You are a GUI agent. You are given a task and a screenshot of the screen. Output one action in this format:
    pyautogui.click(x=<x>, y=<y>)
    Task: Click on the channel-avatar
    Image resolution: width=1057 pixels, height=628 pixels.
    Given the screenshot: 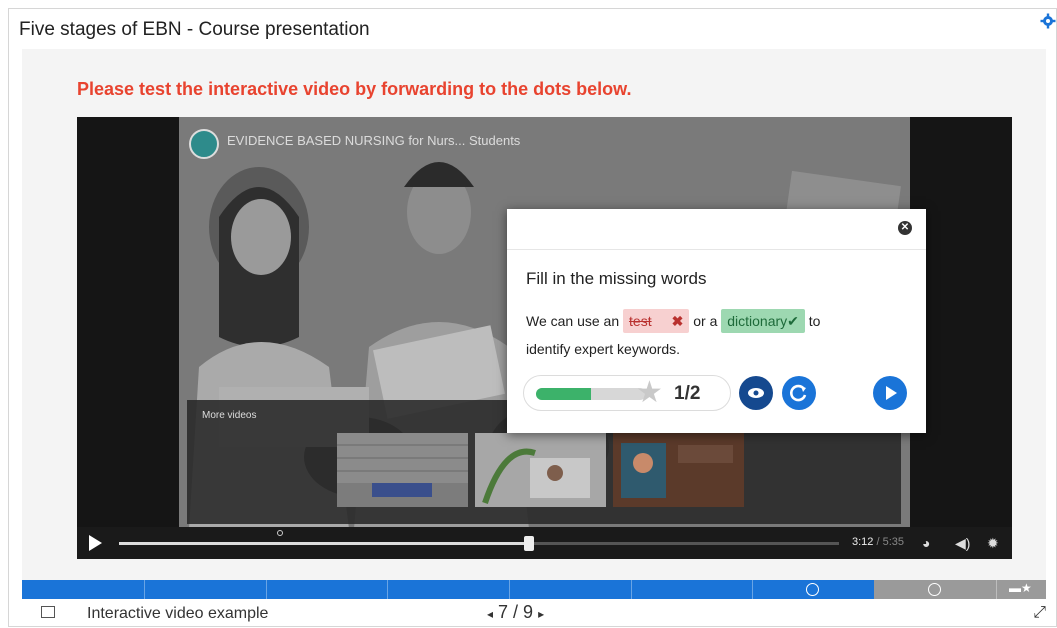 What is the action you would take?
    pyautogui.click(x=204, y=144)
    